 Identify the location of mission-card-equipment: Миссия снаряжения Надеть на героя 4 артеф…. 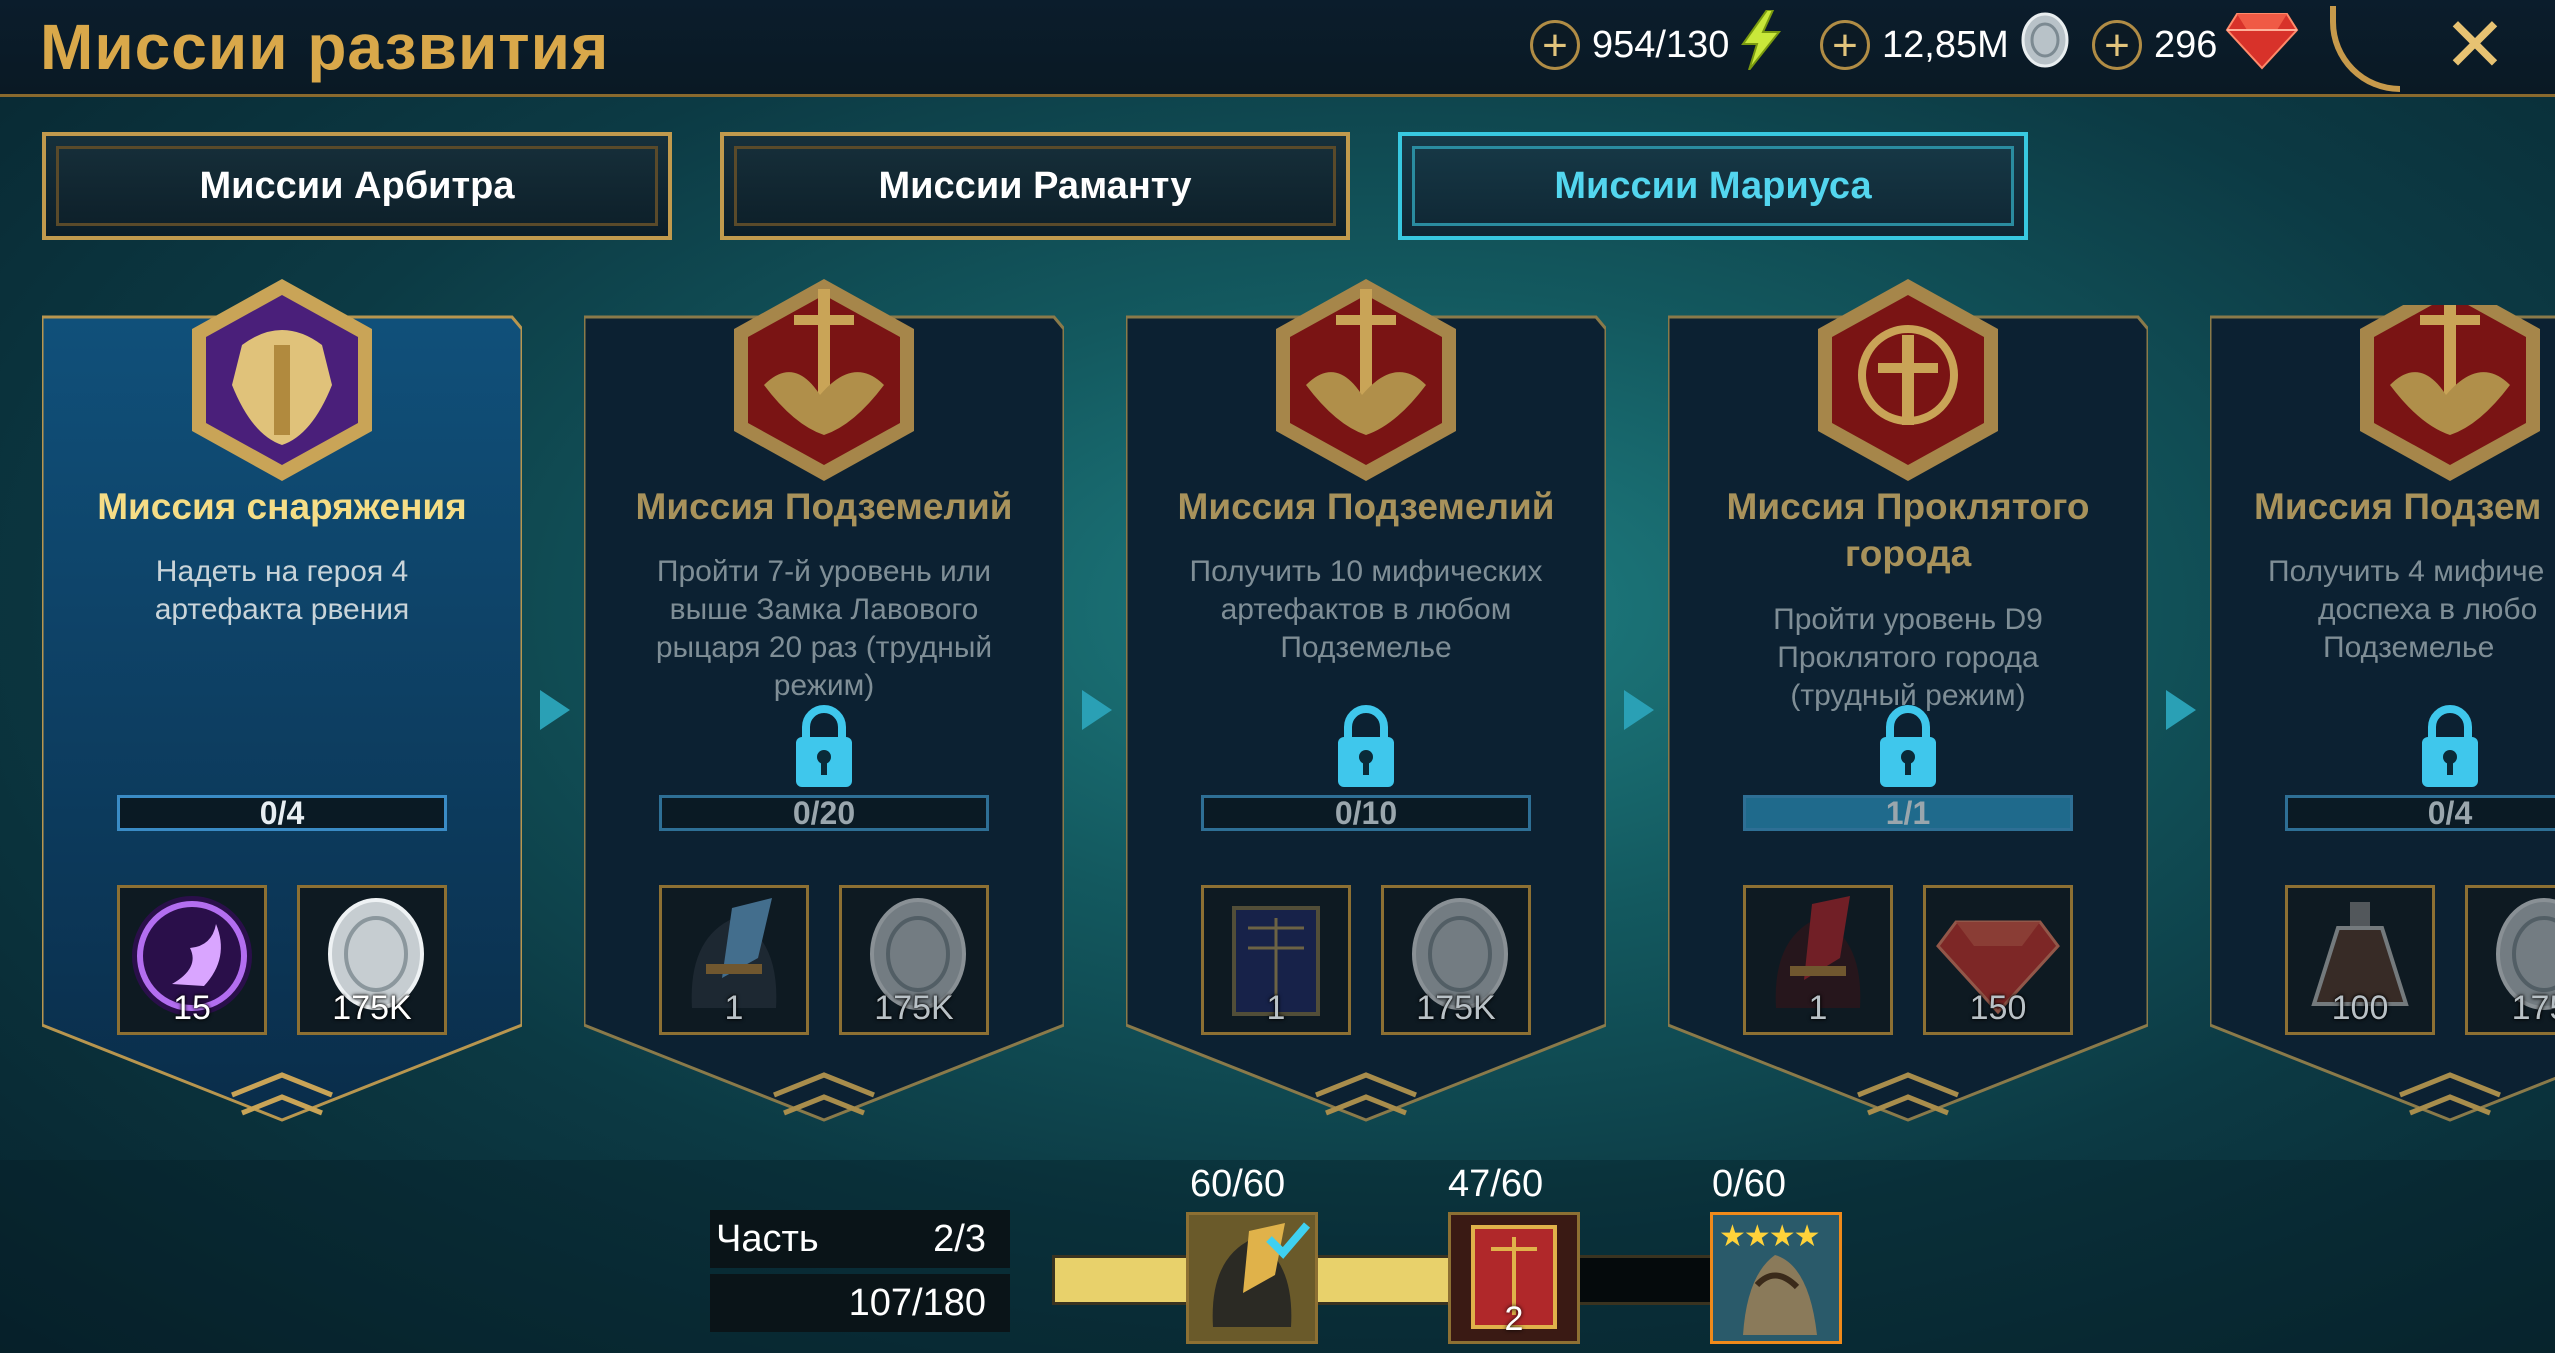
(282, 702).